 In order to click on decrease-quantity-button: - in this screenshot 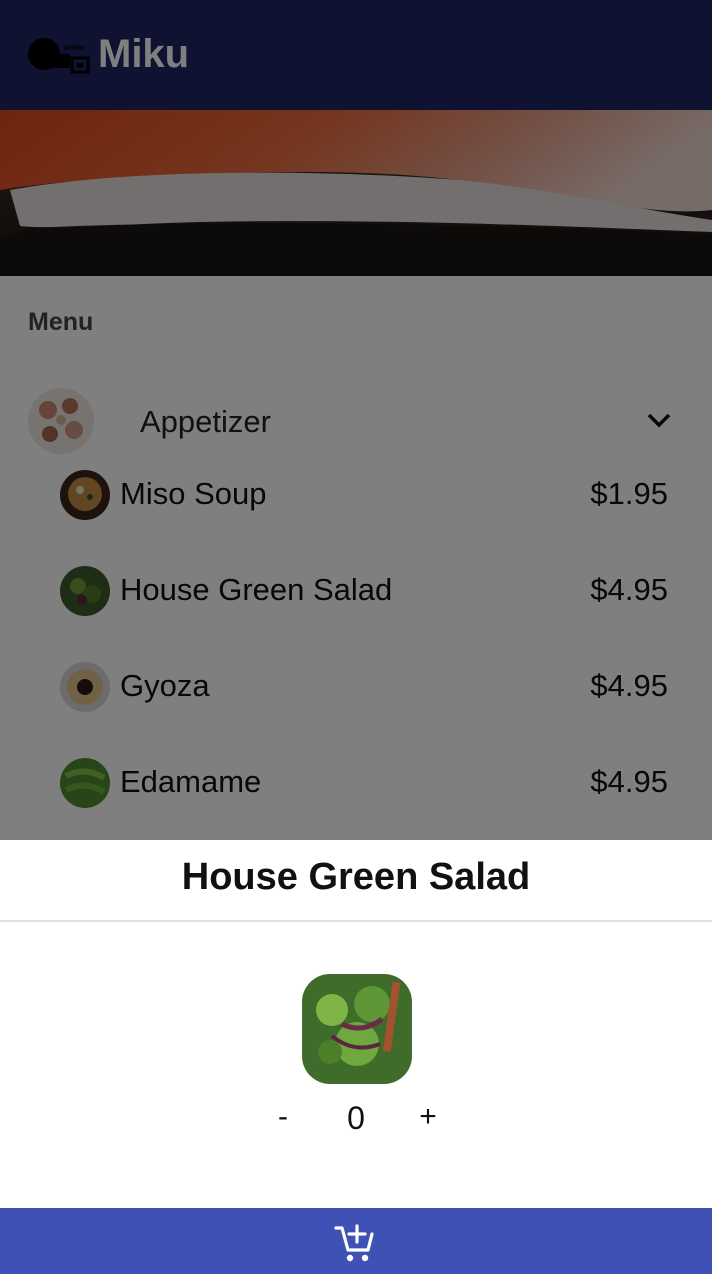, I will do `click(283, 1120)`.